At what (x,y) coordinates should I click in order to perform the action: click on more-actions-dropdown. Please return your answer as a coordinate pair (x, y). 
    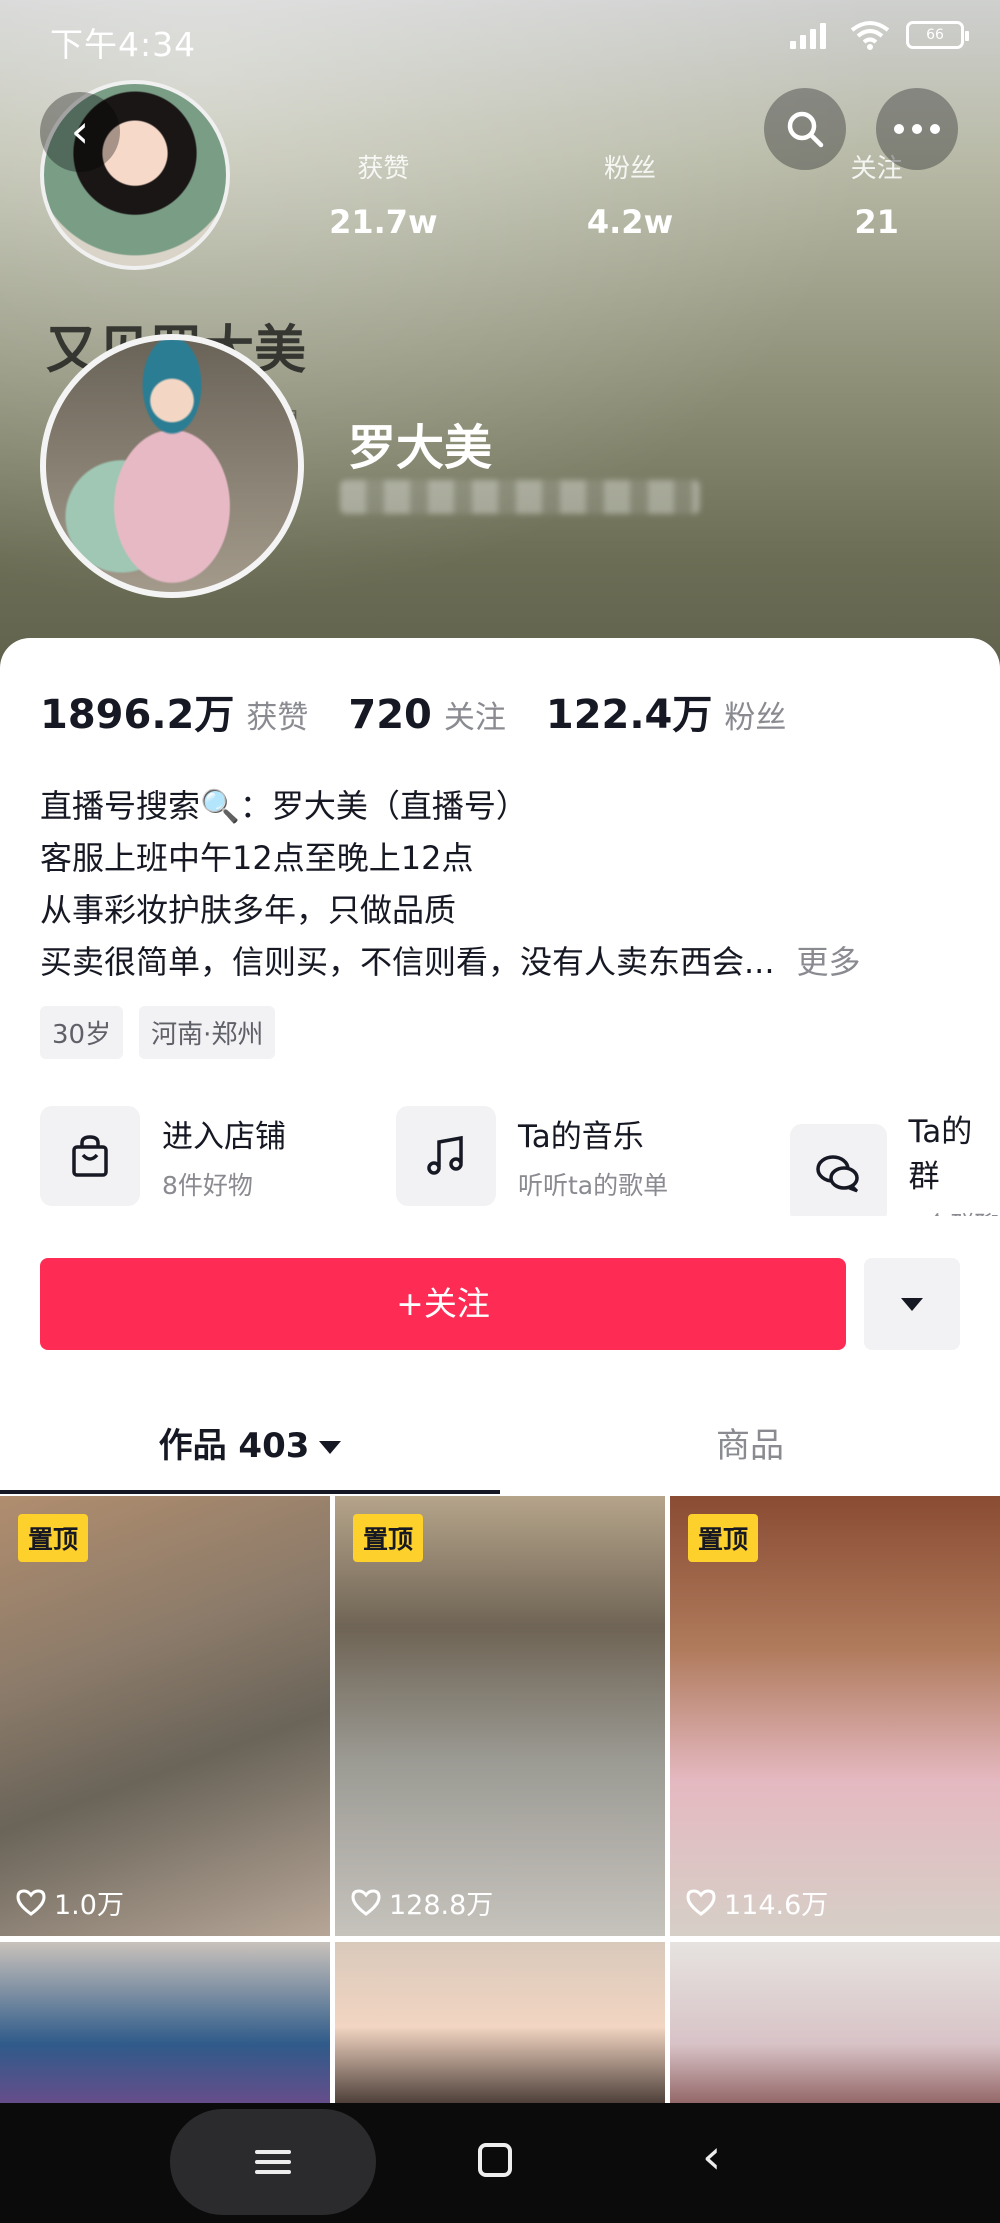
    Looking at the image, I should click on (912, 1304).